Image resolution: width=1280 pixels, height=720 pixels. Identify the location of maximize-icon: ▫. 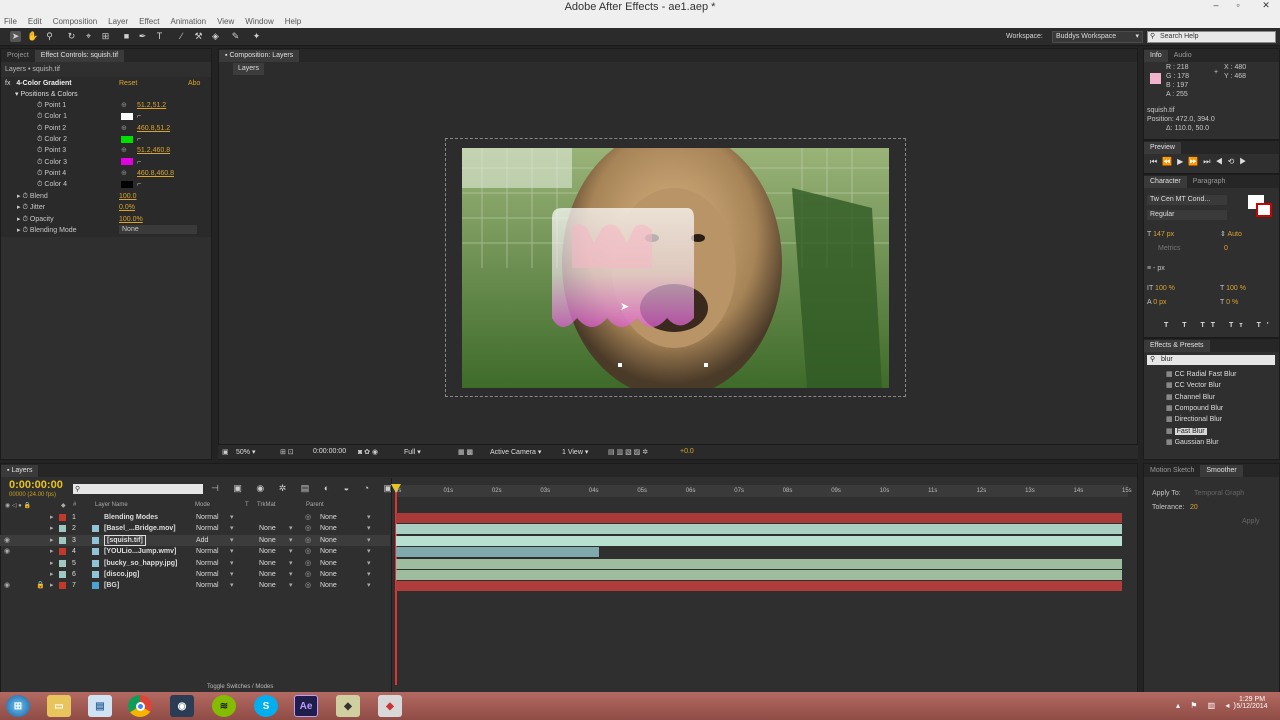
(1238, 5).